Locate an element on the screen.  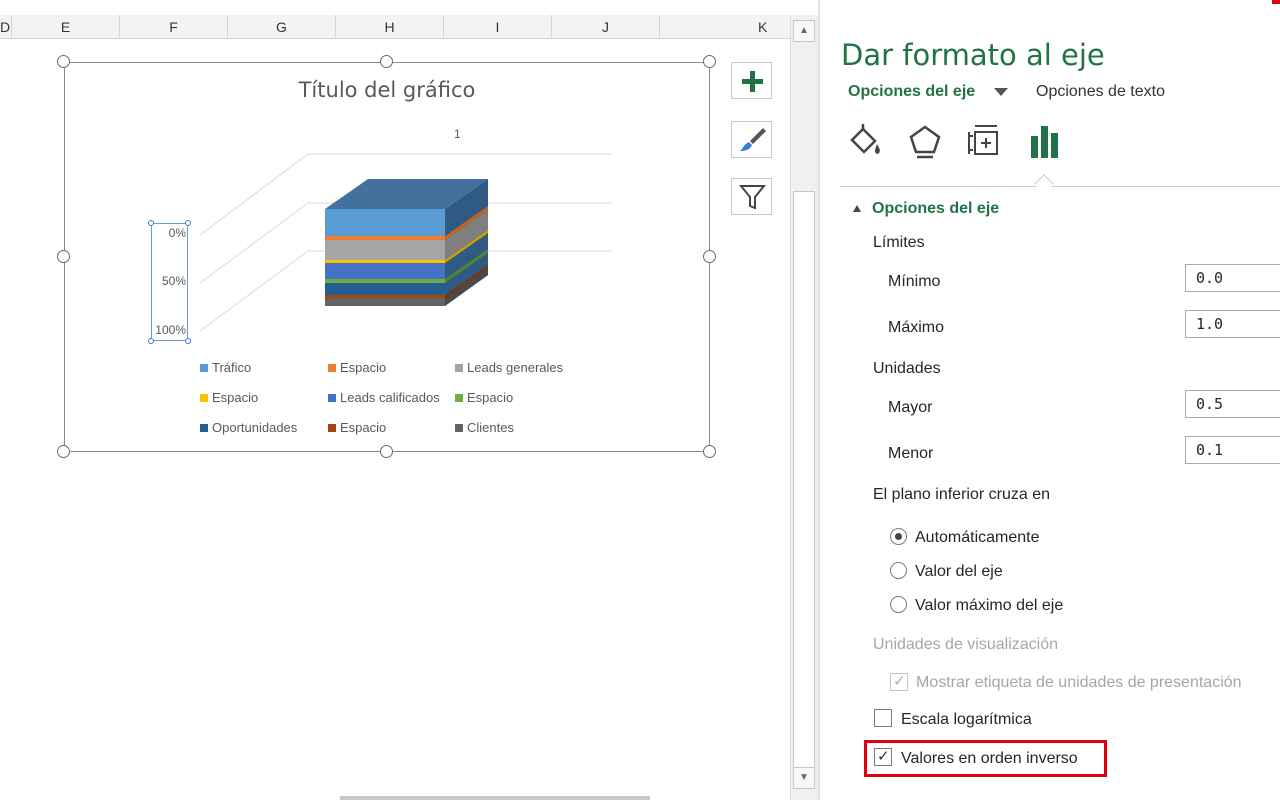
log-scale-label: Escala logarítmica is located at coordinates (966, 720).